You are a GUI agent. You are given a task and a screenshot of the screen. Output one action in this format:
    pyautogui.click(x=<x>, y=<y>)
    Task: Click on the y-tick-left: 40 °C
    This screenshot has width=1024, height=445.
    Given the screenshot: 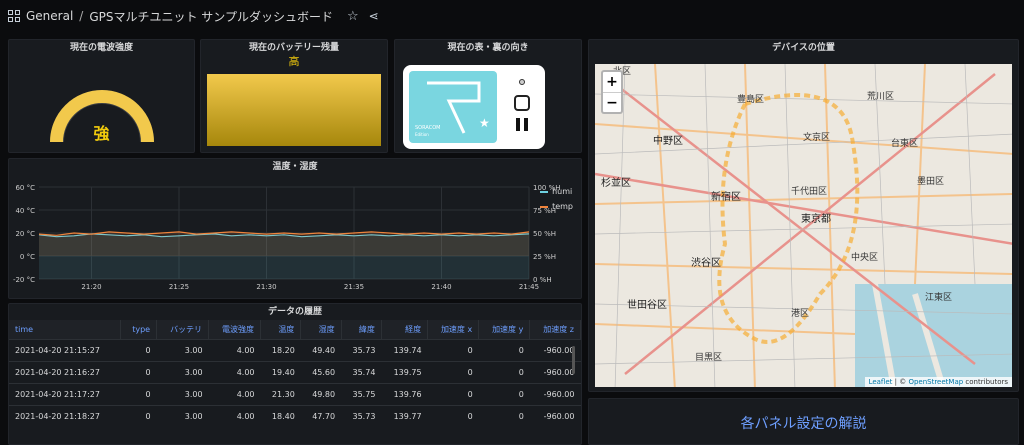 What is the action you would take?
    pyautogui.click(x=25, y=211)
    